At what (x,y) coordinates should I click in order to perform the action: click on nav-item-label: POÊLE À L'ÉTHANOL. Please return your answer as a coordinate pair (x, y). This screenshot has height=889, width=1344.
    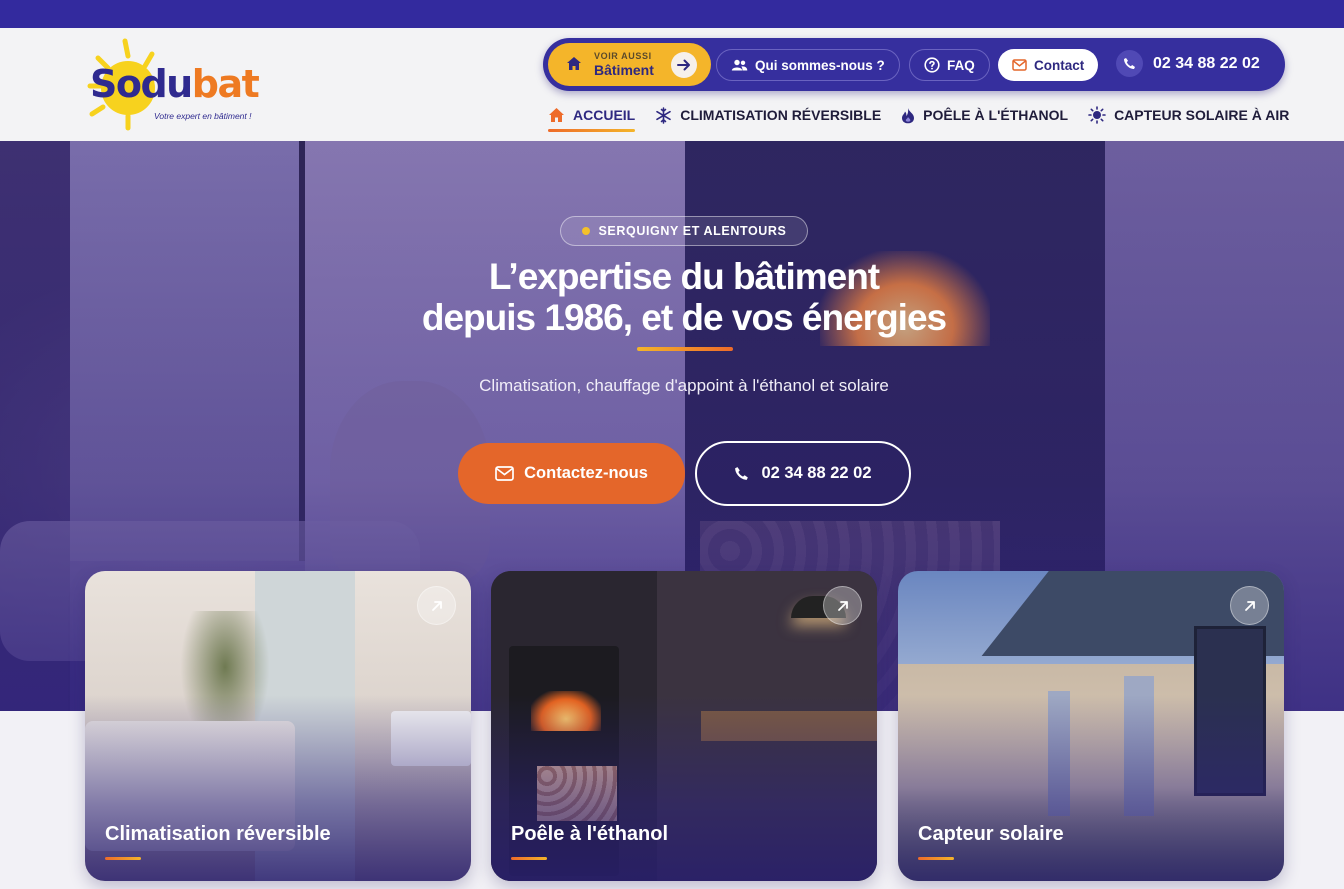
    Looking at the image, I should click on (996, 115).